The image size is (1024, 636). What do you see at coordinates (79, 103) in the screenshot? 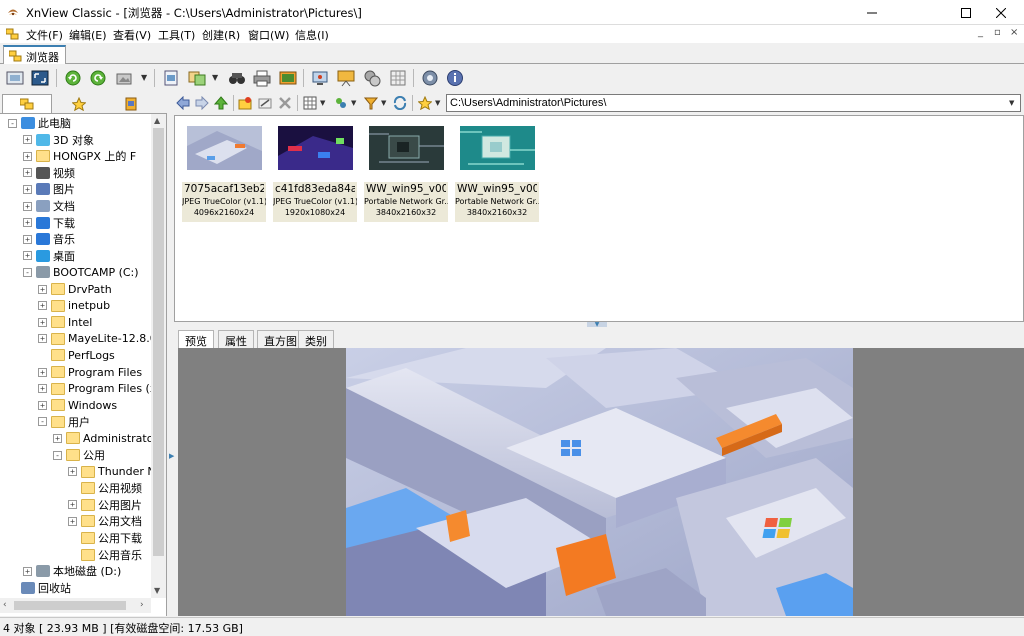
I see `tab-favorites` at bounding box center [79, 103].